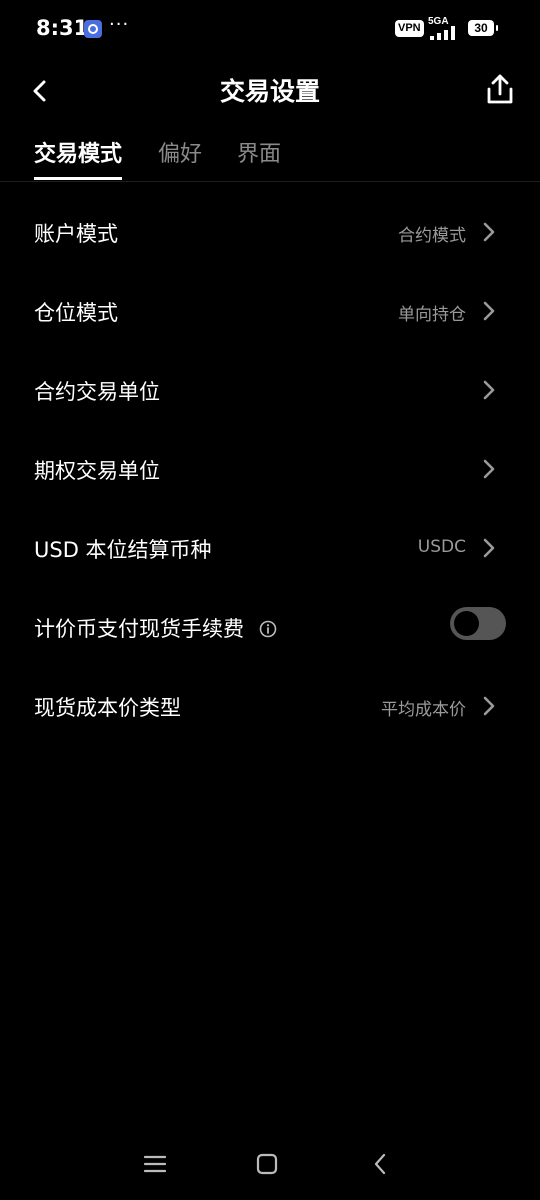 This screenshot has height=1200, width=540. Describe the element at coordinates (78, 158) in the screenshot. I see `tab-trade-mode: 交易模式` at that location.